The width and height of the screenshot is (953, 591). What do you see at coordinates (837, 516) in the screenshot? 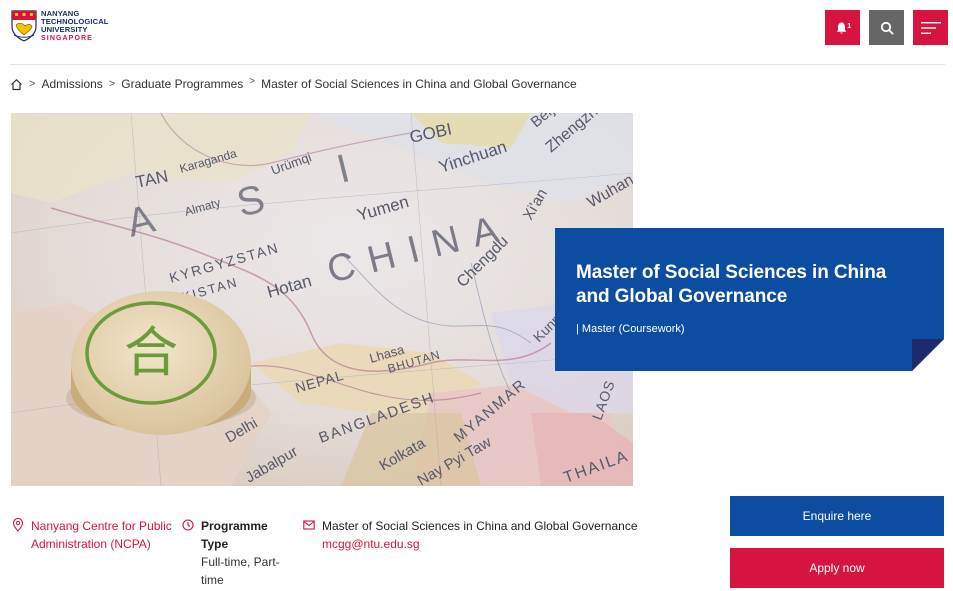
I see `enquire-button: Enquire here` at bounding box center [837, 516].